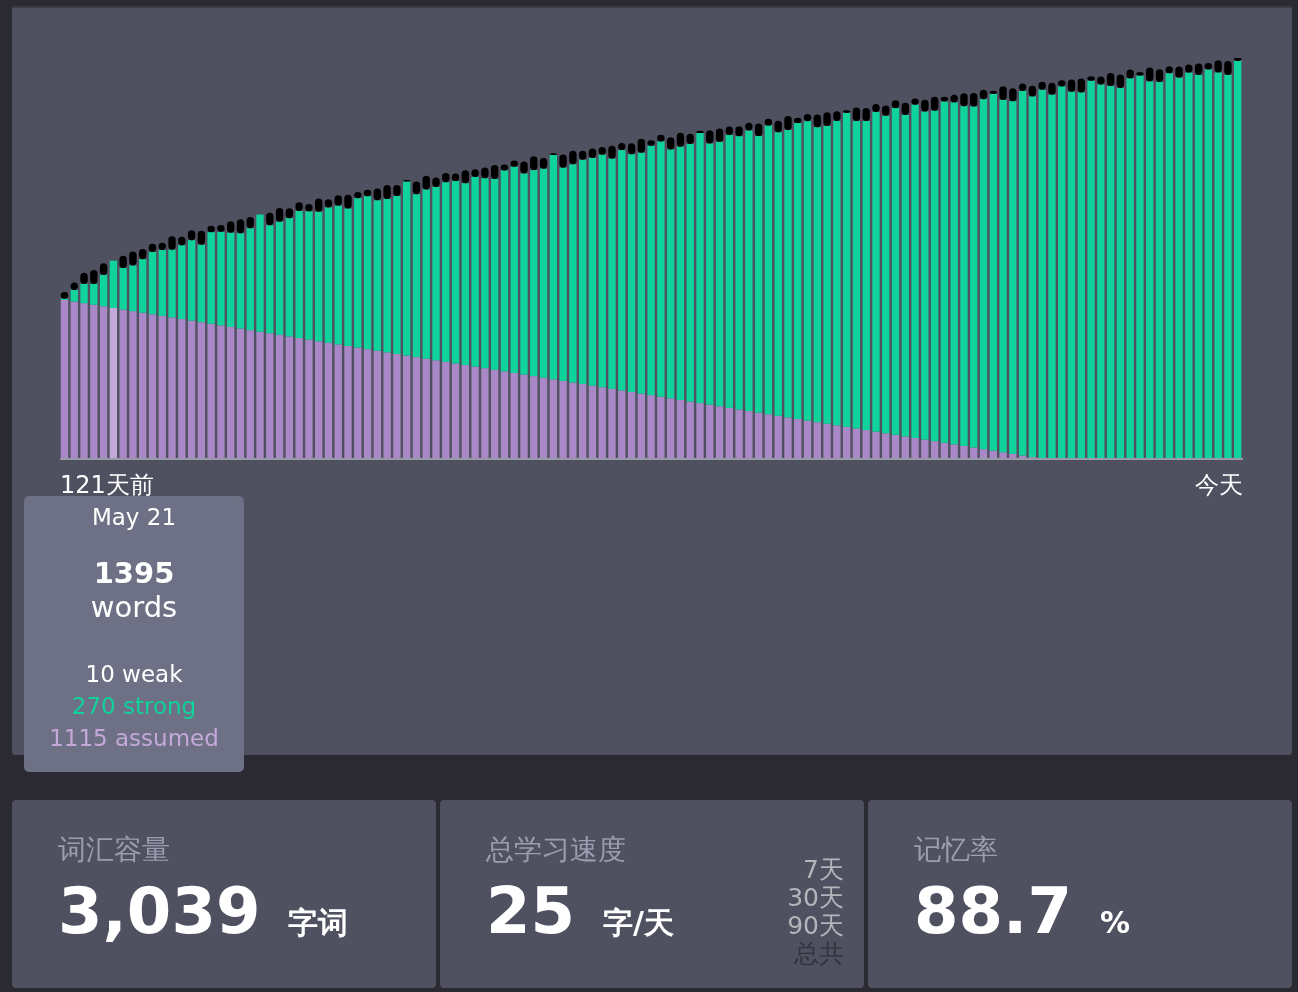 The width and height of the screenshot is (1298, 992). I want to click on period-option: 30天, so click(815, 898).